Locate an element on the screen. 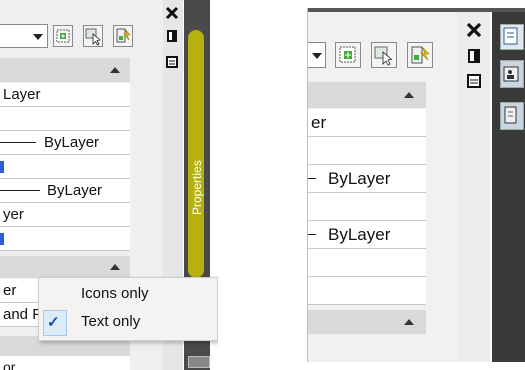 This screenshot has height=370, width=525. property-row: Layer is located at coordinates (65, 95).